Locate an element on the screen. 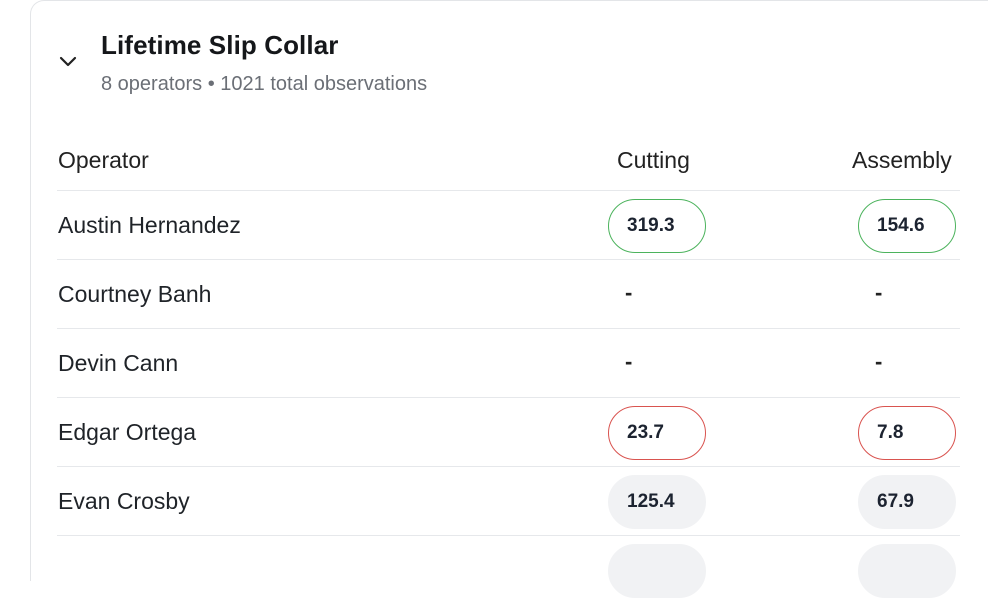 The height and width of the screenshot is (598, 988). cutting-value: 23.7 is located at coordinates (657, 433).